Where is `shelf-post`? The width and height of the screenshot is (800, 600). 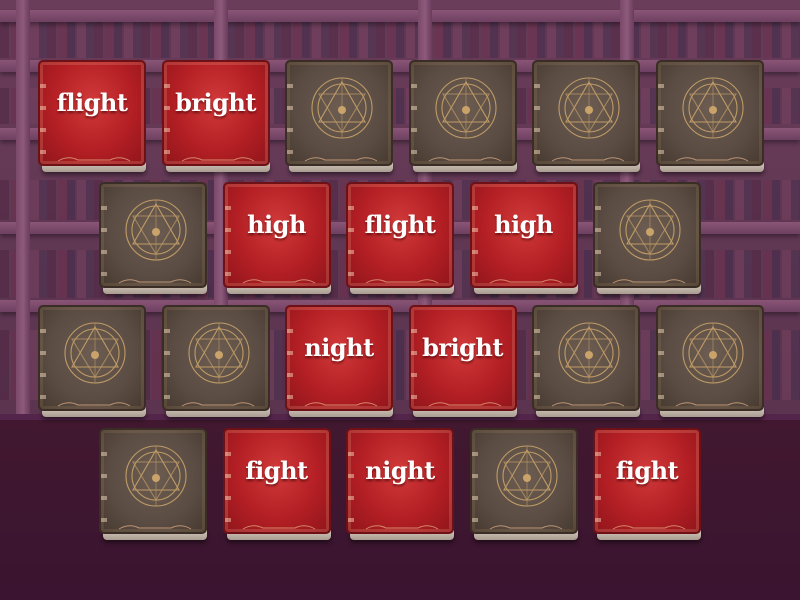 shelf-post is located at coordinates (23, 210).